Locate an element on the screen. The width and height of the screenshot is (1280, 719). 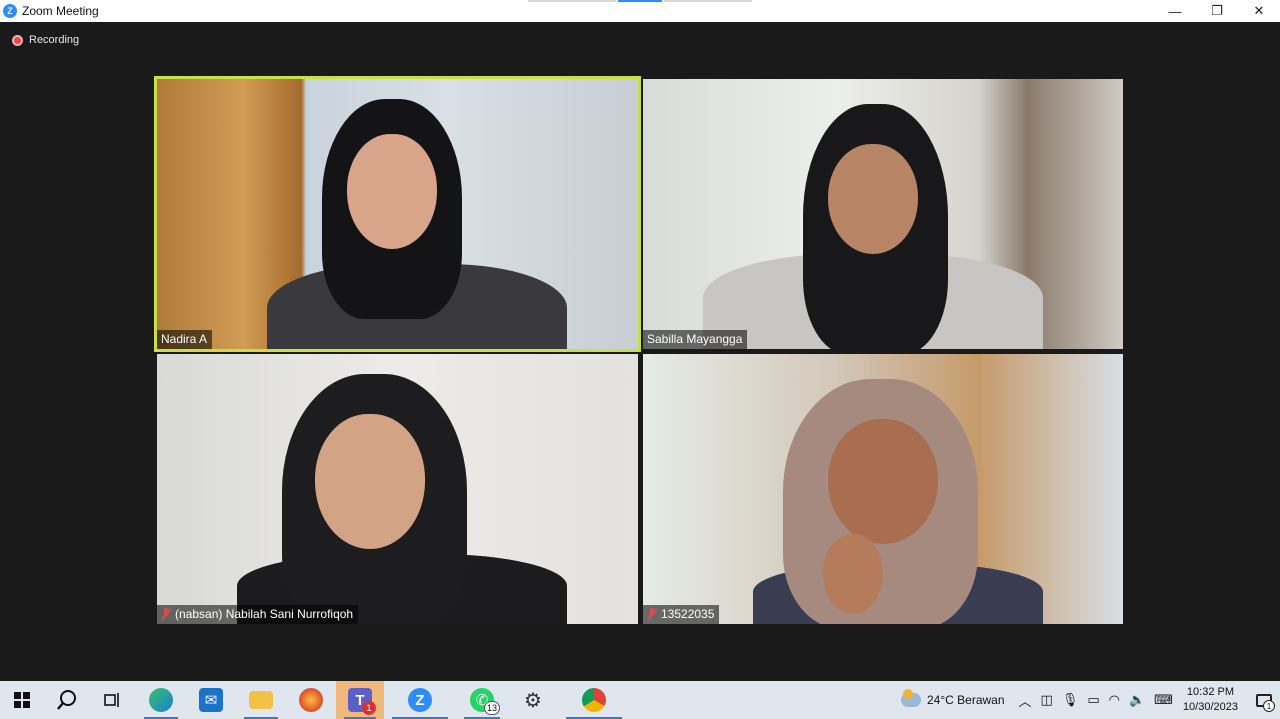
zoom-icon: Z is located at coordinates (420, 700).